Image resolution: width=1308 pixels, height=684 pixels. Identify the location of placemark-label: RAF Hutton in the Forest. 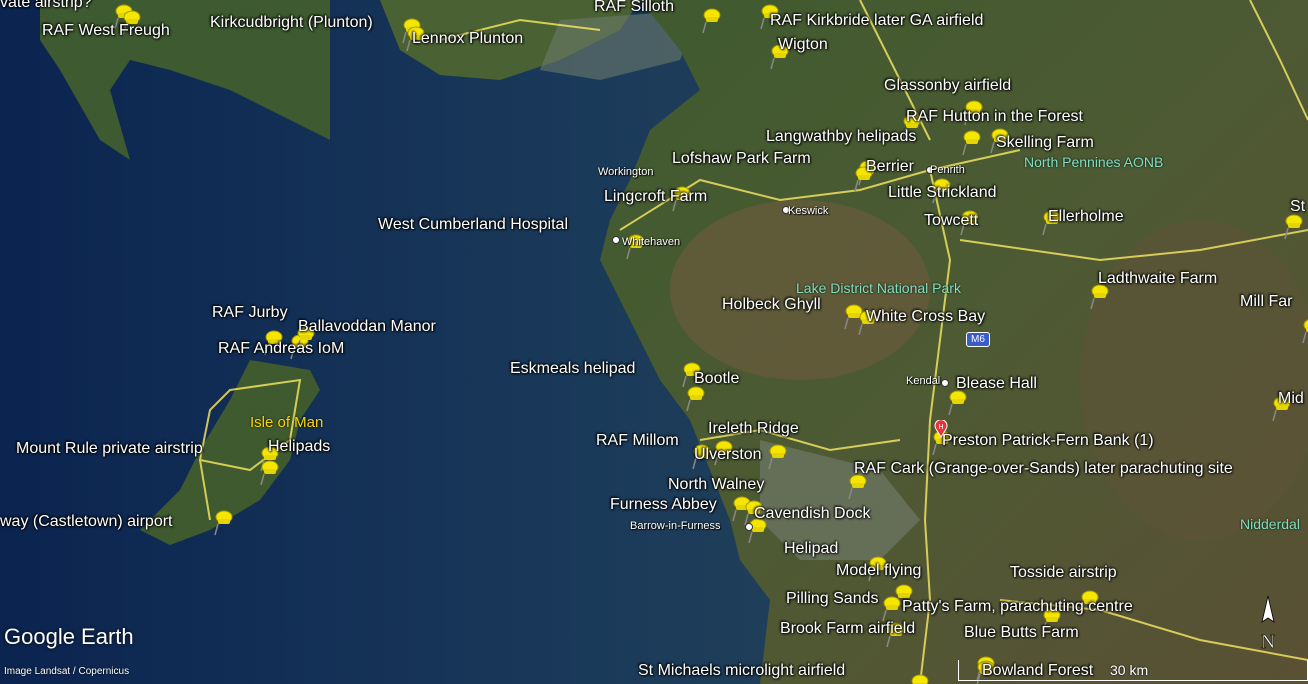
(994, 117).